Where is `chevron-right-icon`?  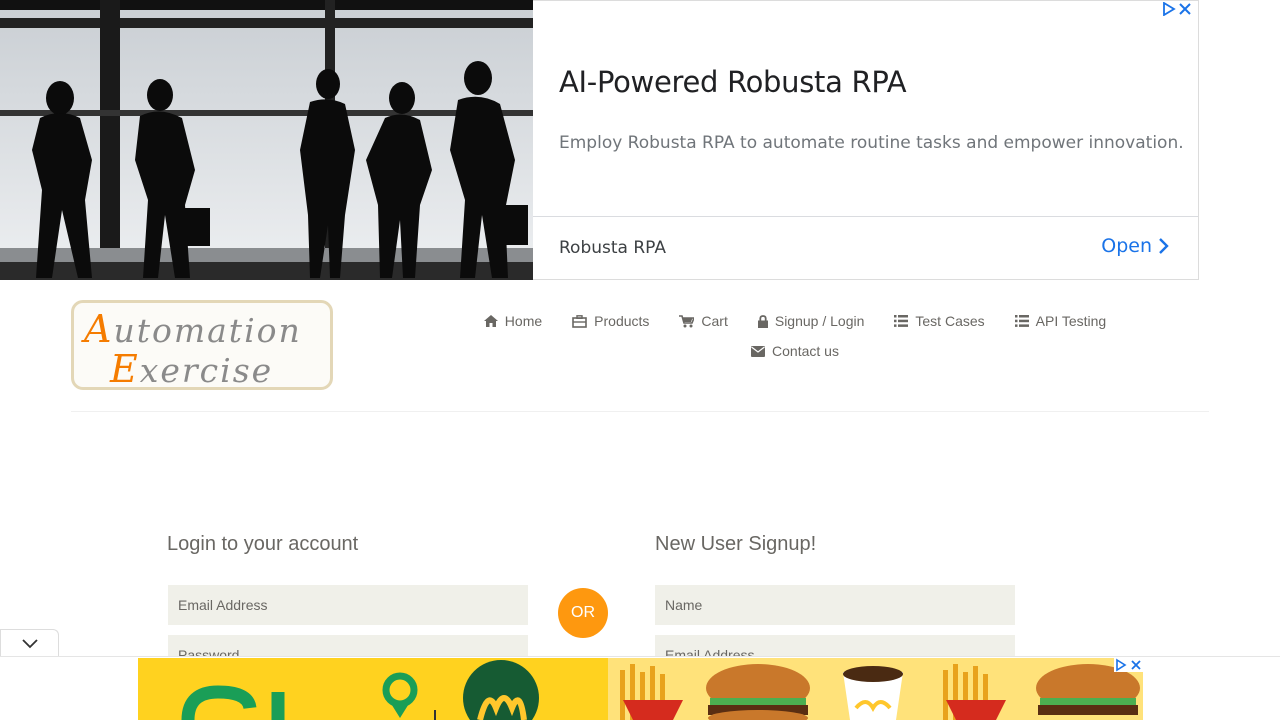
chevron-right-icon is located at coordinates (1164, 246).